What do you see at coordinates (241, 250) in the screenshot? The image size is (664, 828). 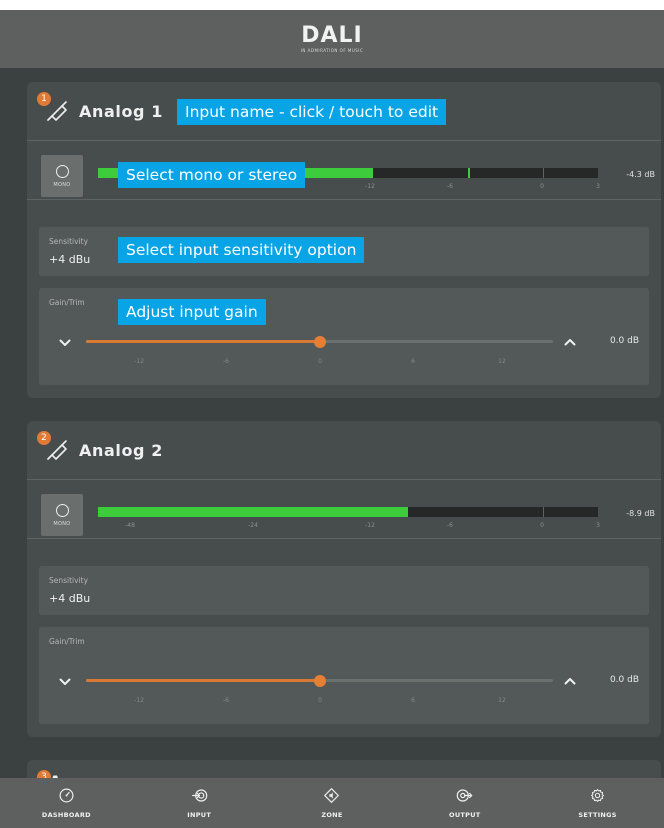 I see `tip-sensitivity: Select input sensitivity option` at bounding box center [241, 250].